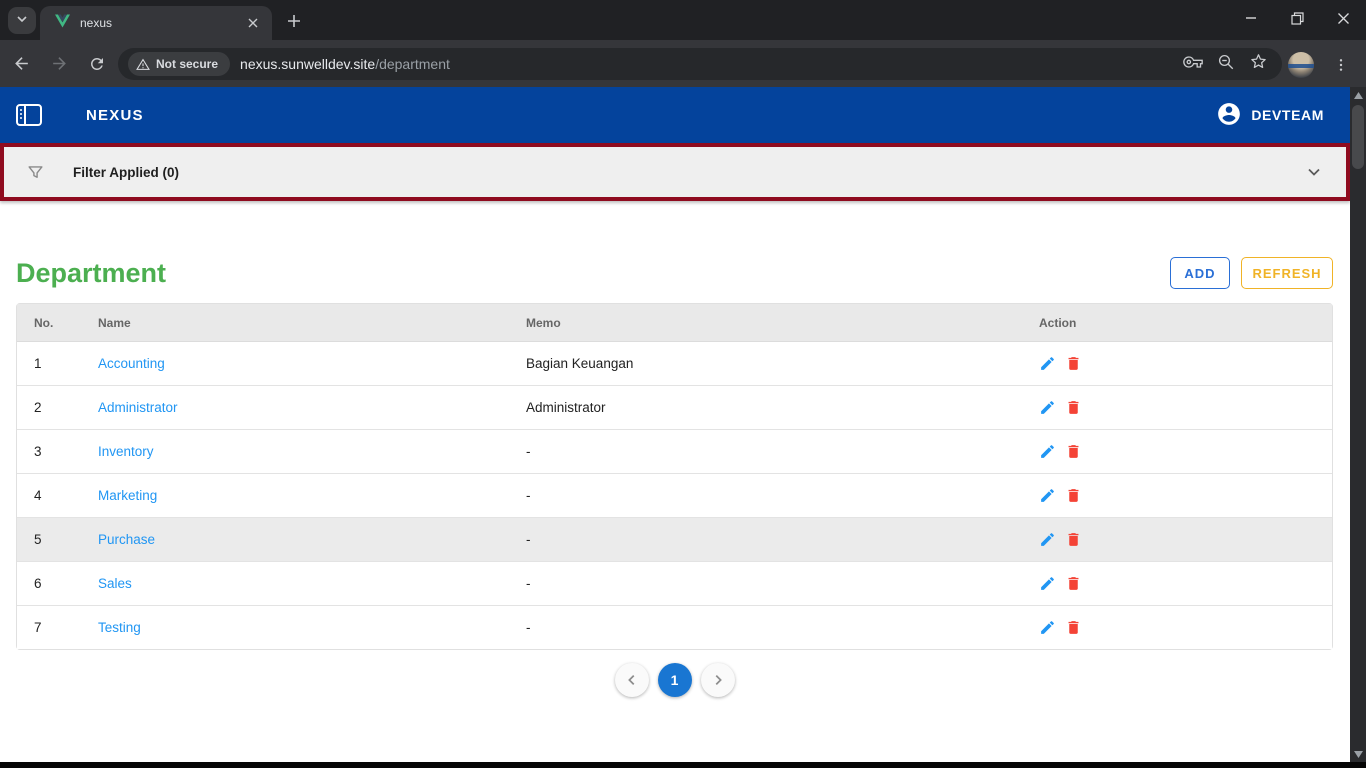  Describe the element at coordinates (91, 272) in the screenshot. I see `page-title: Department` at that location.